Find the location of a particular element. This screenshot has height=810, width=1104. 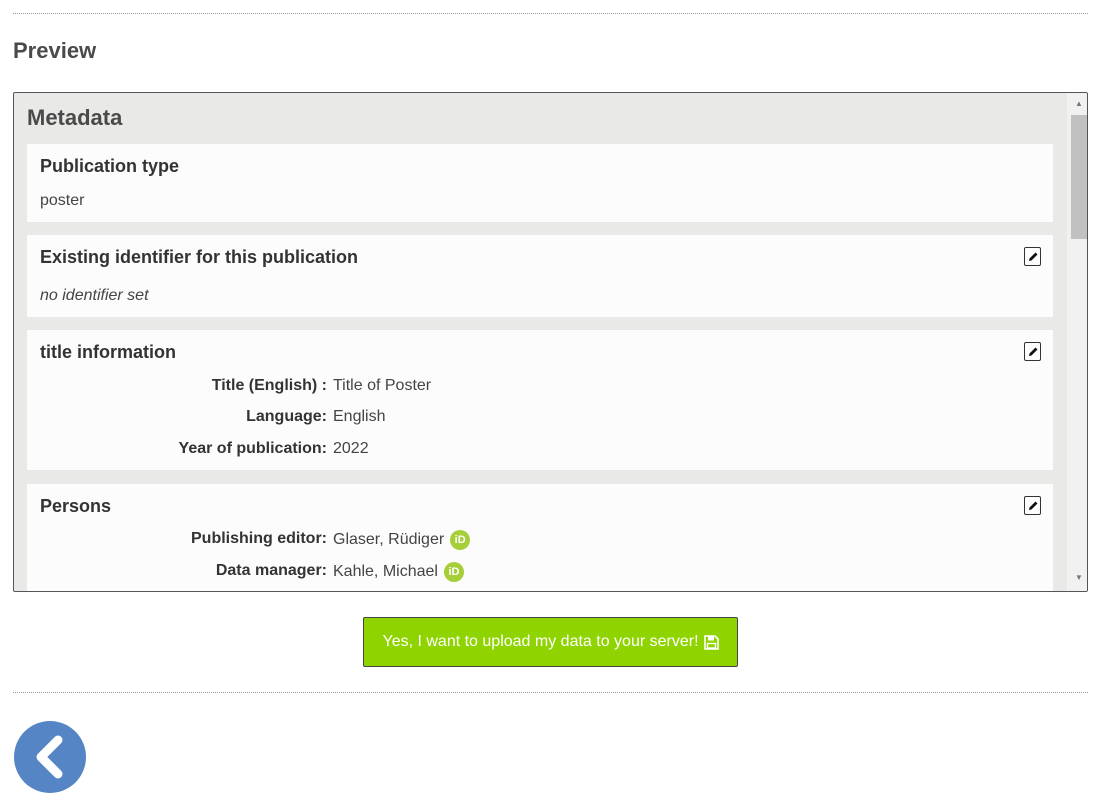

publication-type-card: Publication type poster is located at coordinates (540, 183).